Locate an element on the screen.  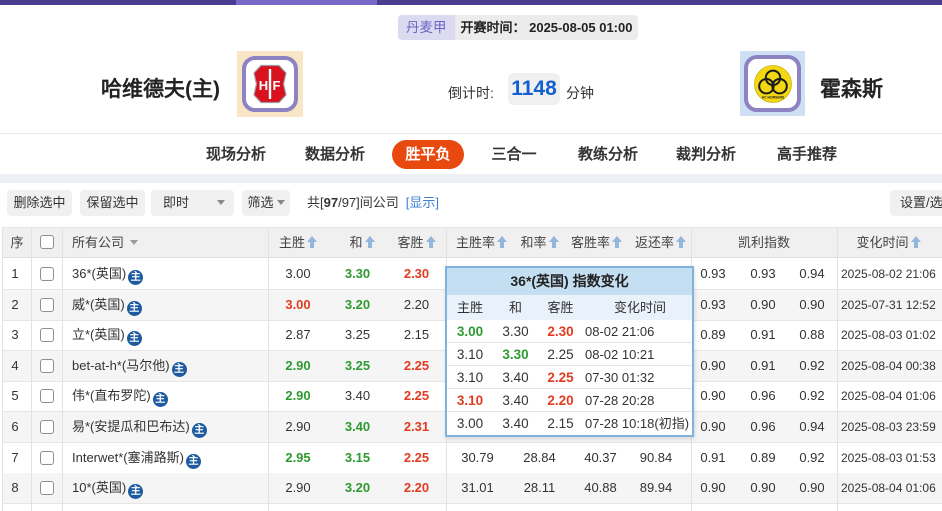
svg-text: AC HORSENS is located at coordinates (772, 97).